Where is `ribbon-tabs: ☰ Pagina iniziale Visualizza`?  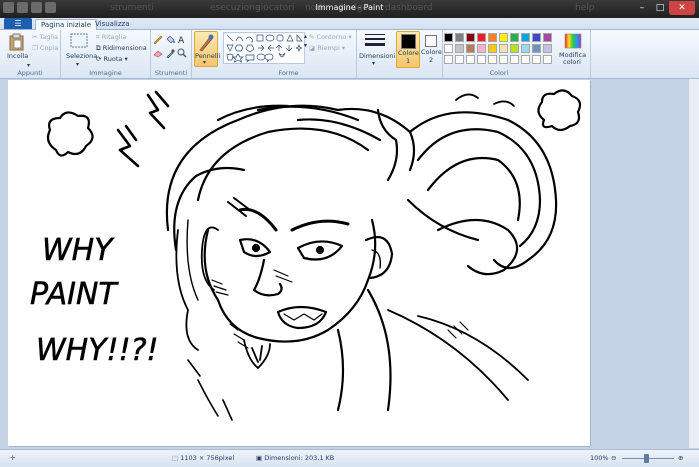 ribbon-tabs: ☰ Pagina iniziale Visualizza is located at coordinates (349, 24).